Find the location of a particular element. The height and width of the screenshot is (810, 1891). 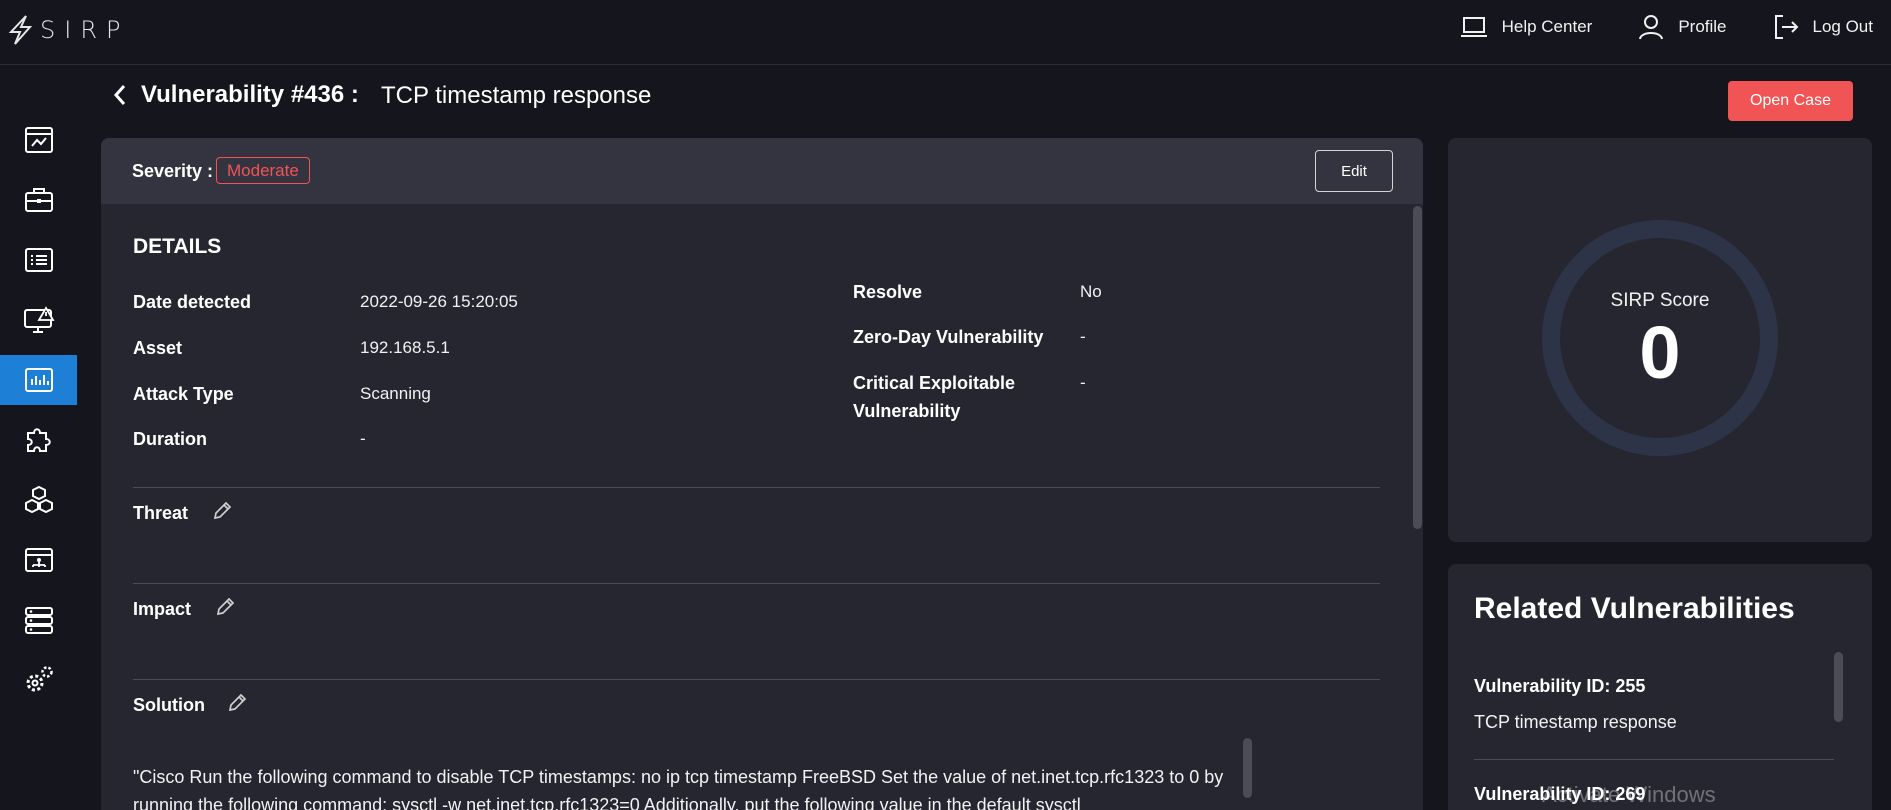

help-center-link: Help Center is located at coordinates (1526, 27).